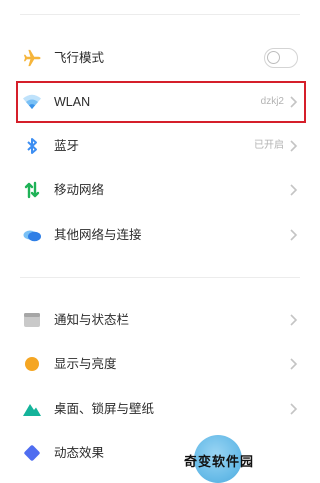  What do you see at coordinates (32, 409) in the screenshot?
I see `mountain-icon` at bounding box center [32, 409].